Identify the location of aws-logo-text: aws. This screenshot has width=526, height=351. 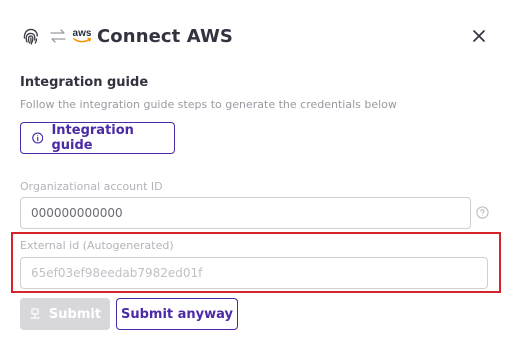
(82, 33).